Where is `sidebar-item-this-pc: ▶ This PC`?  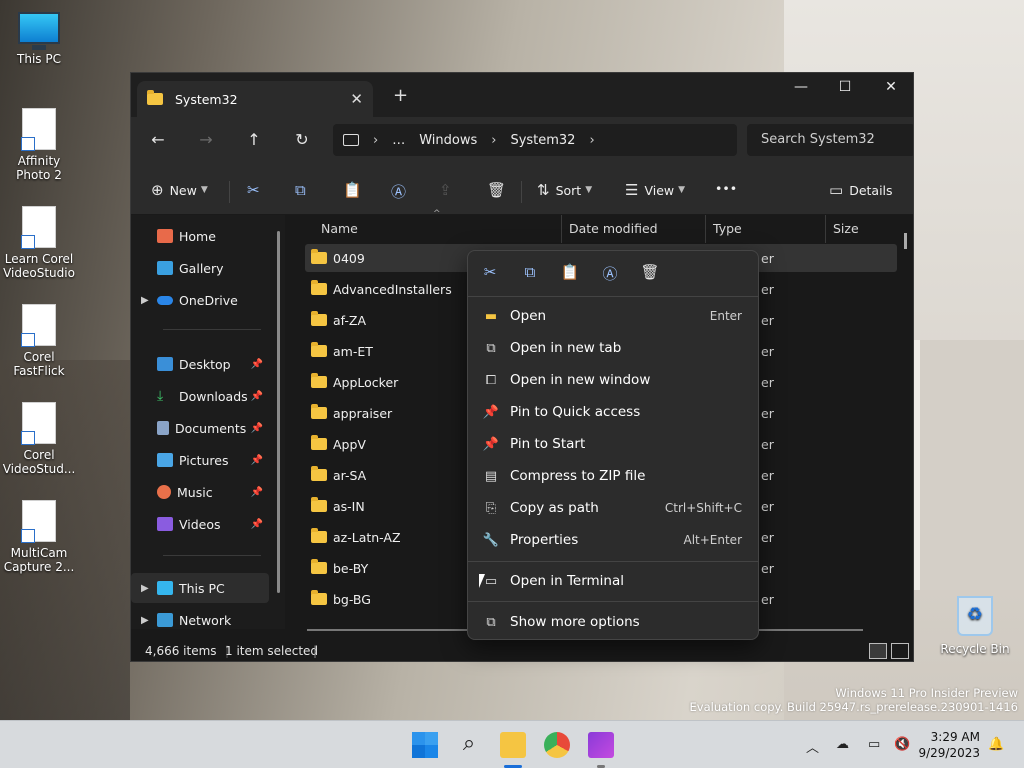 sidebar-item-this-pc: ▶ This PC is located at coordinates (200, 588).